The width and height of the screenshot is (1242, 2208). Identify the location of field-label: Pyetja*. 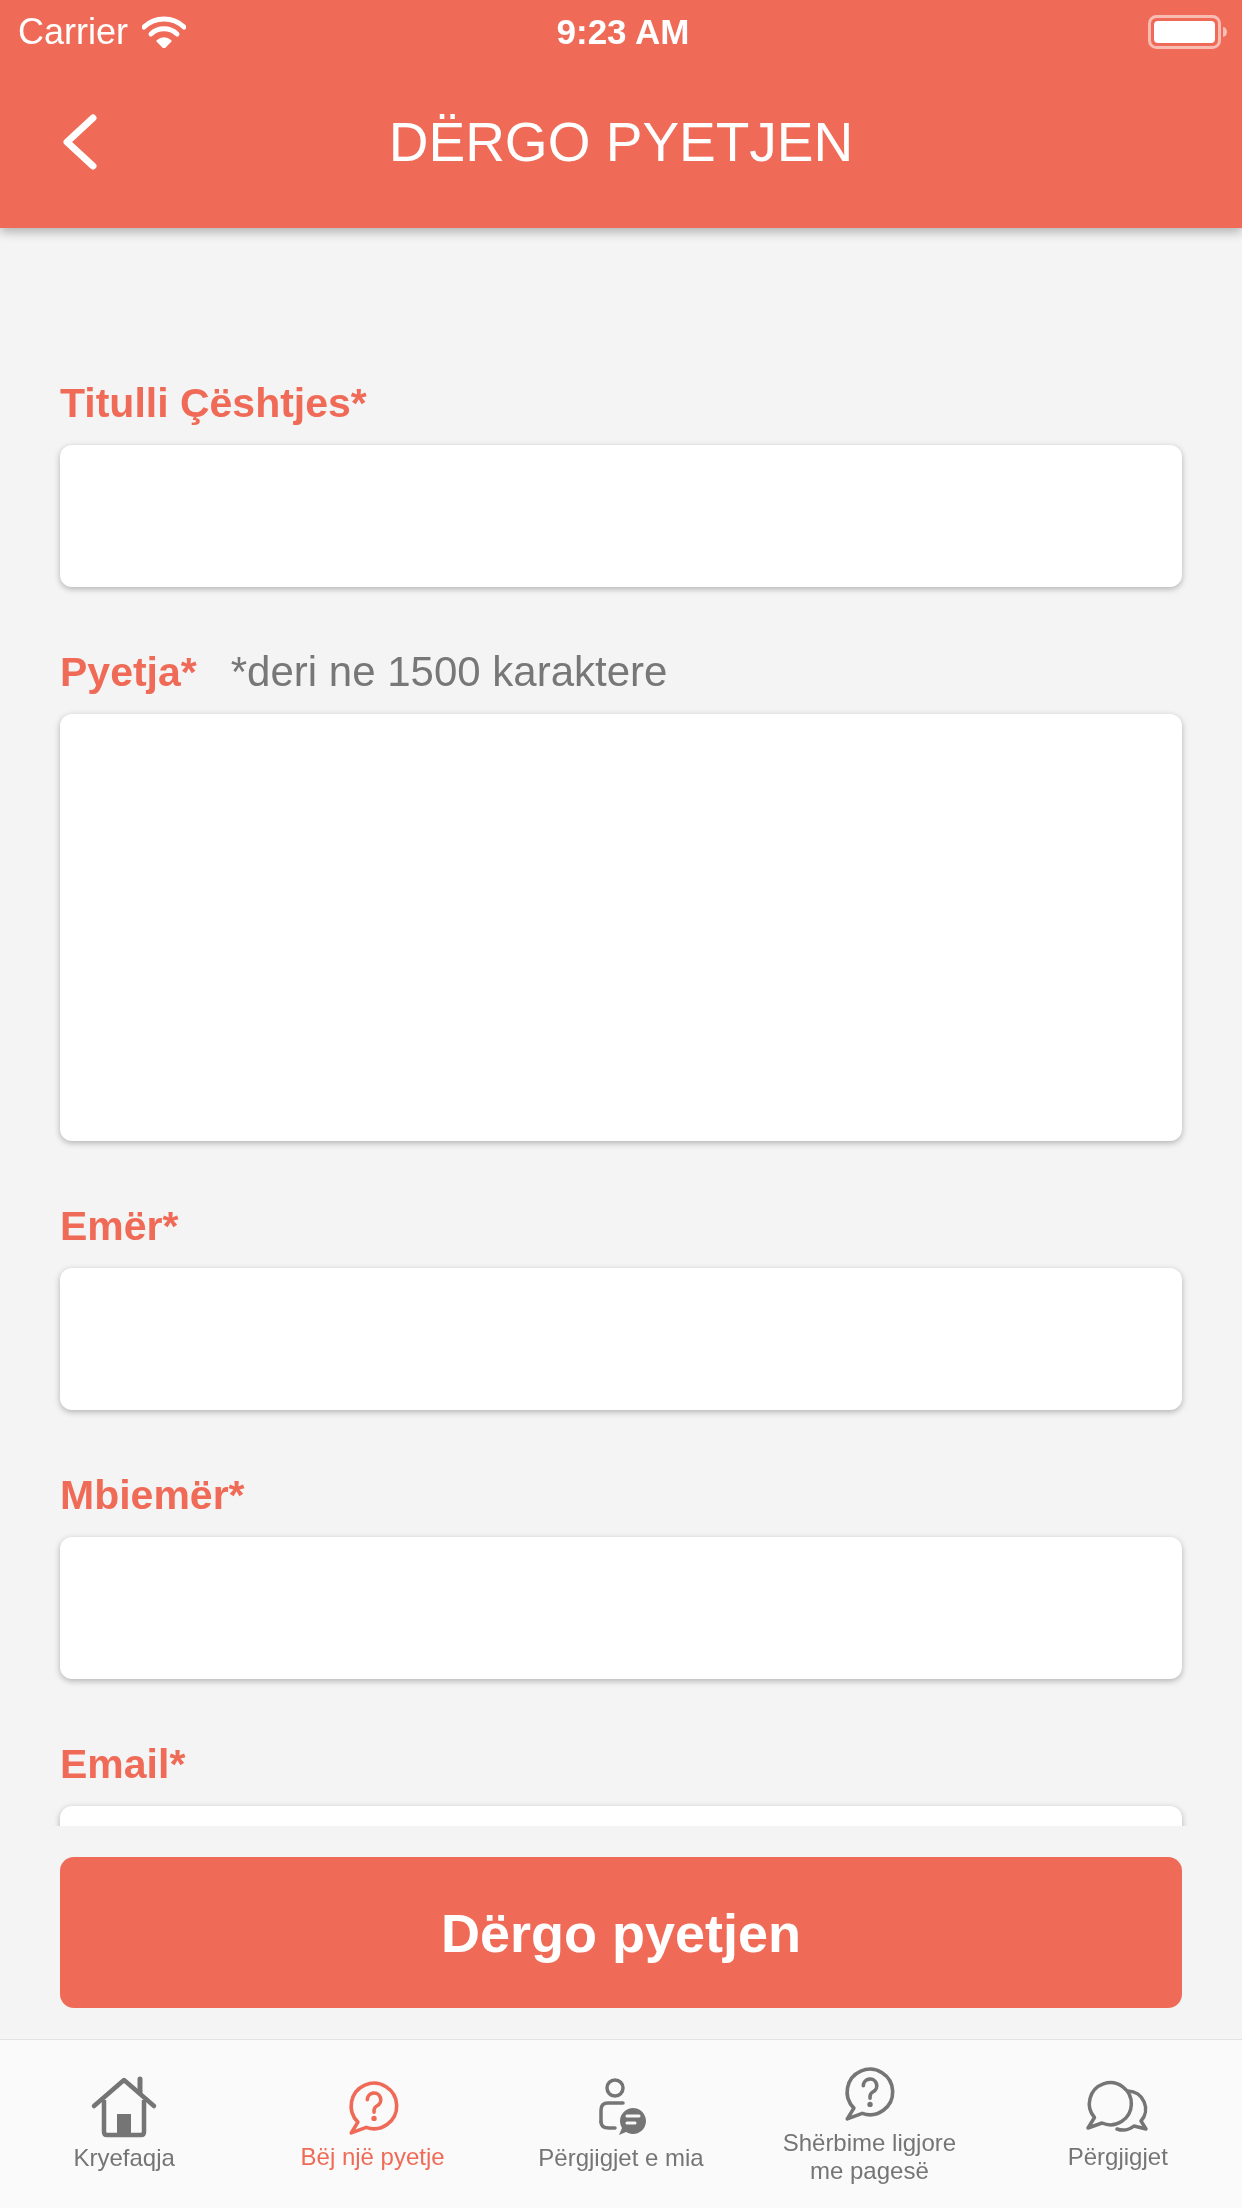
(128, 672).